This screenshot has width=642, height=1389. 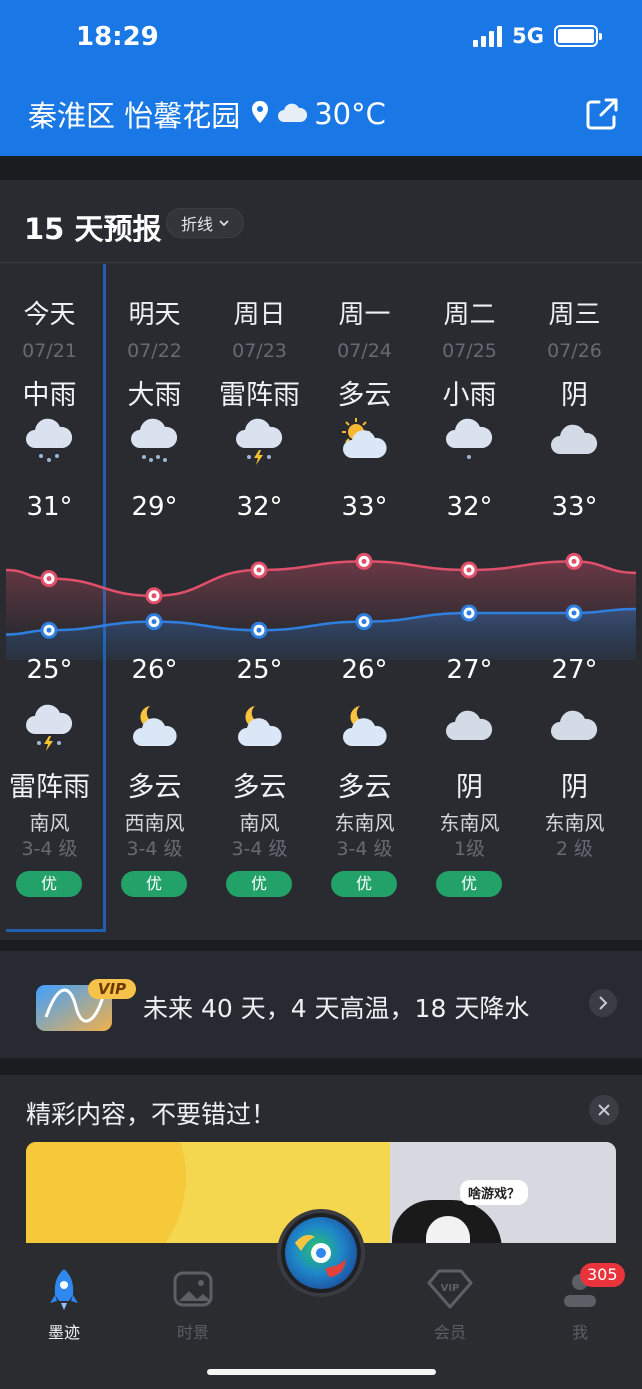 I want to click on status-indicators: 5G, so click(x=537, y=36).